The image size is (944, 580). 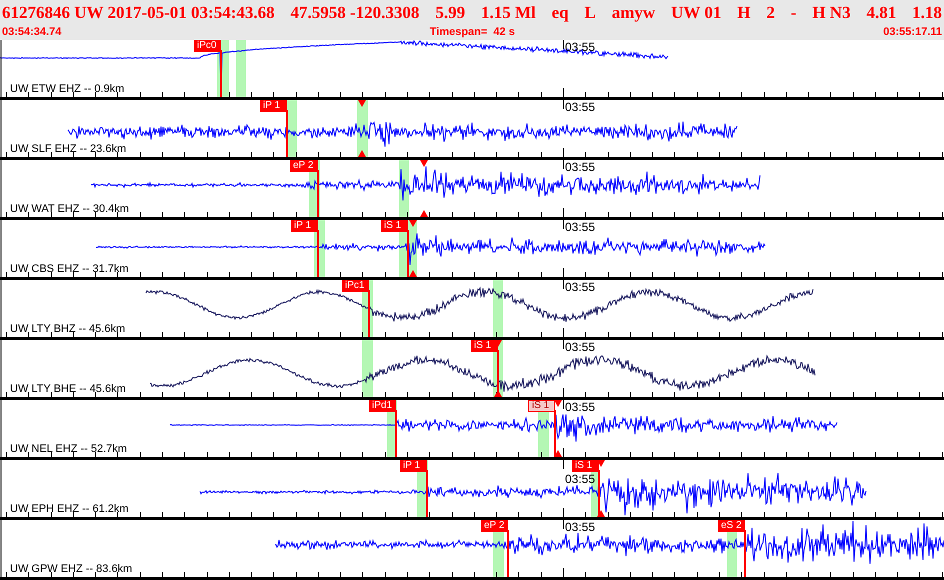 What do you see at coordinates (138, 13) in the screenshot?
I see `header-field: 61276846 UW 2017-05-01 03:54:43.68` at bounding box center [138, 13].